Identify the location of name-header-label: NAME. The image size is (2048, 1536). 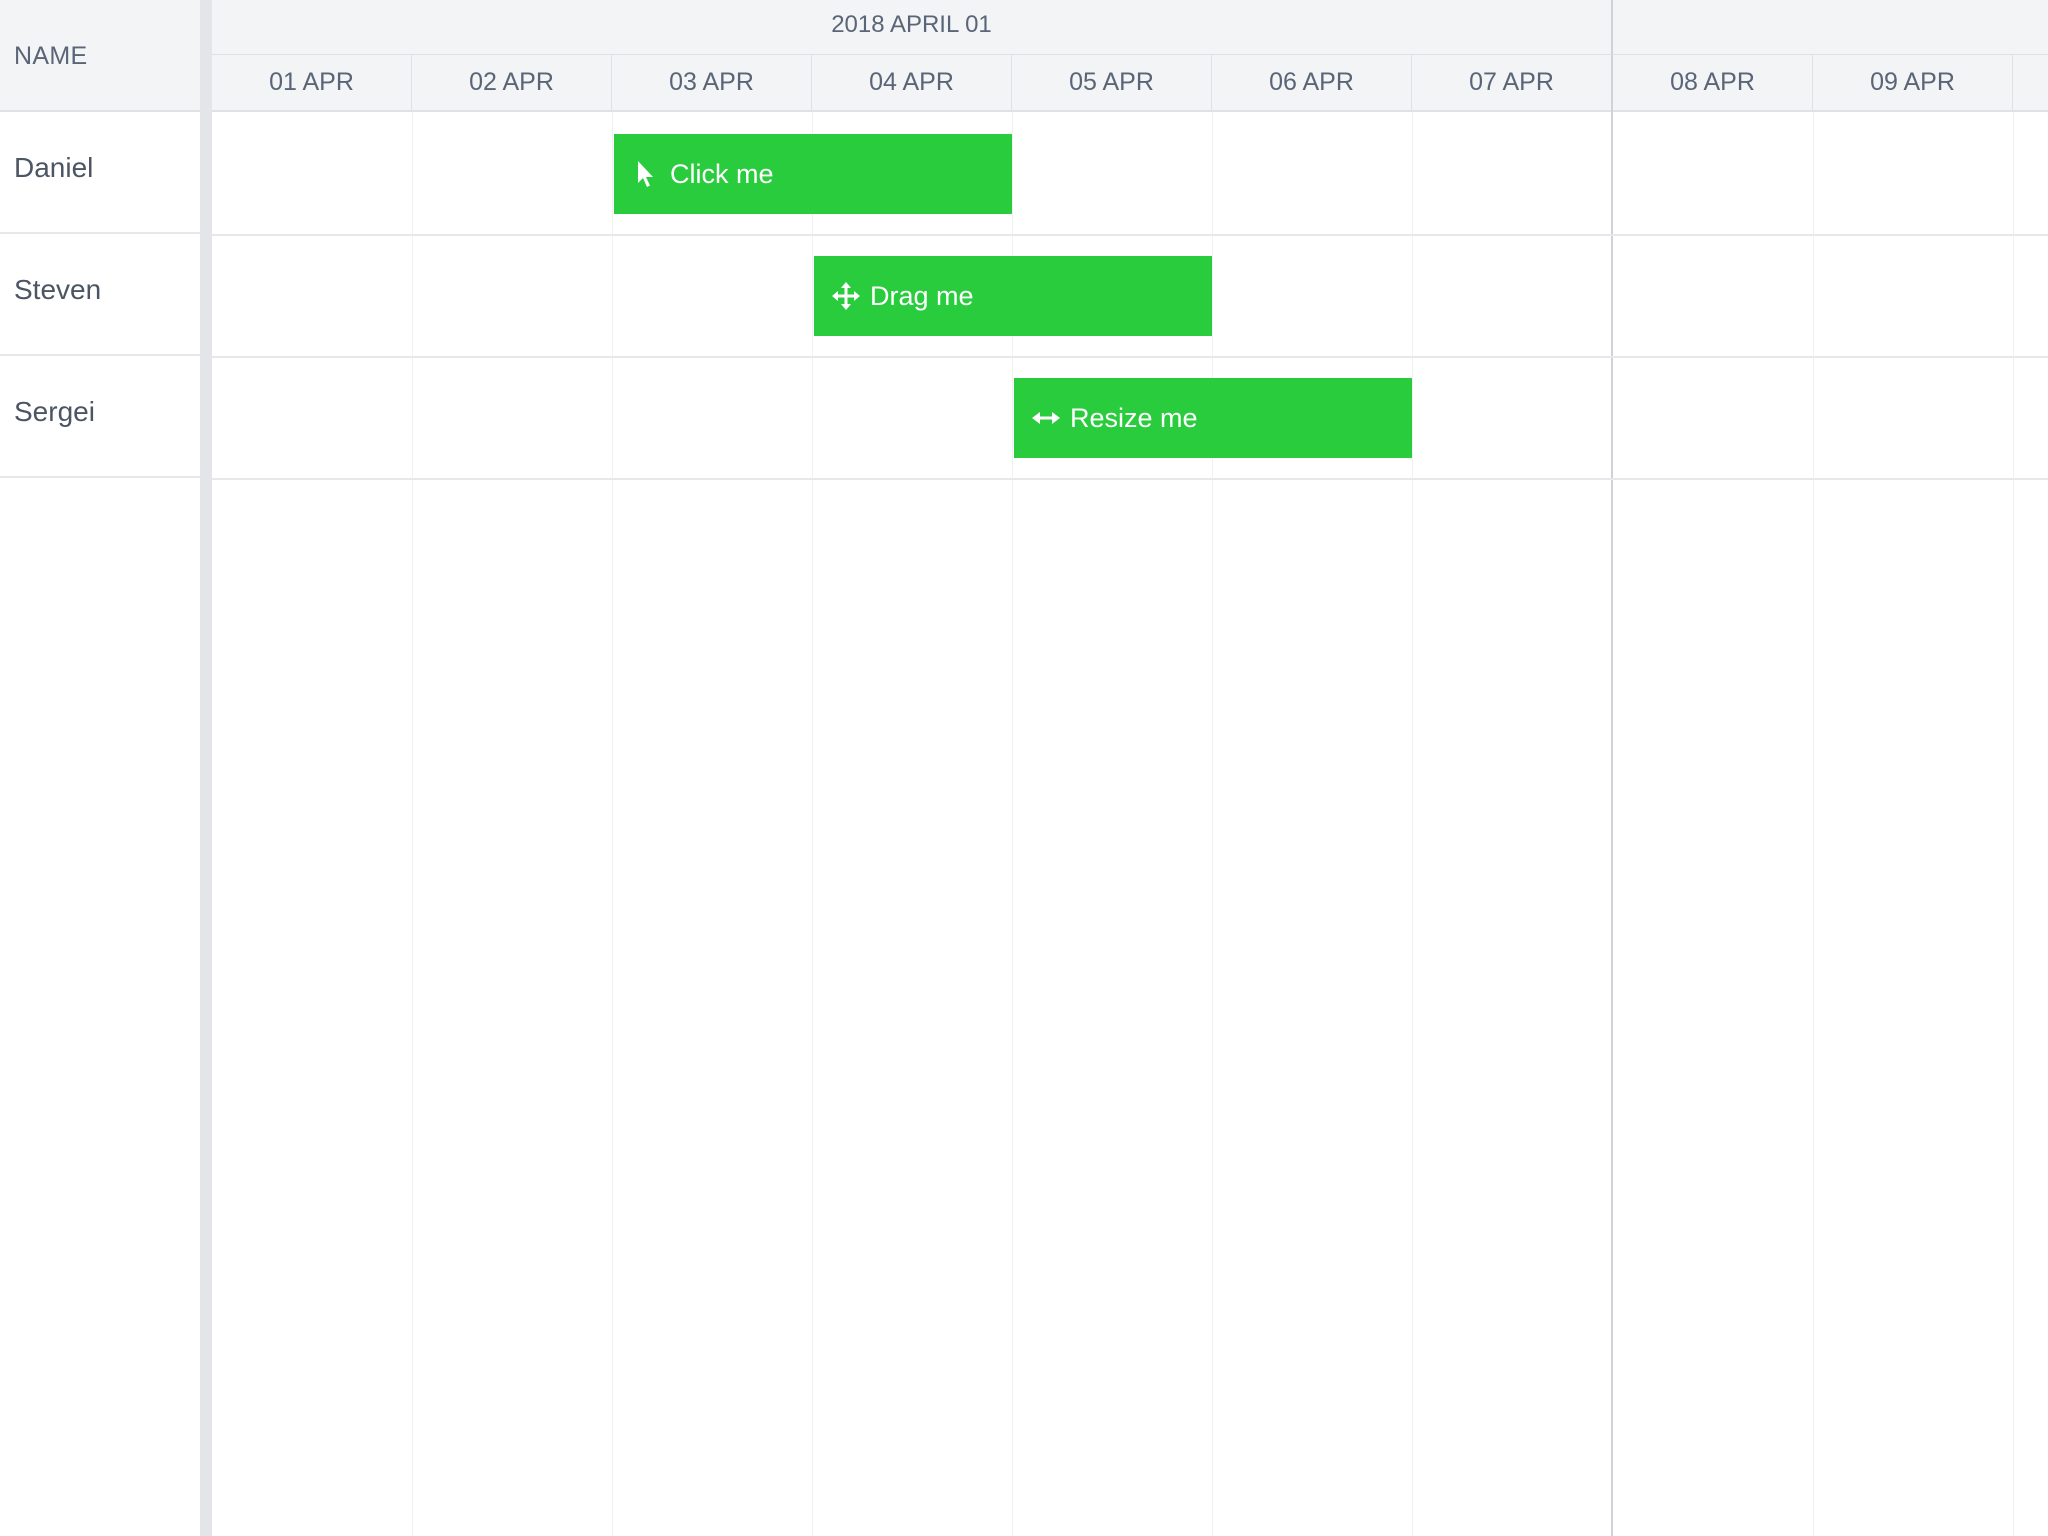
(51, 56).